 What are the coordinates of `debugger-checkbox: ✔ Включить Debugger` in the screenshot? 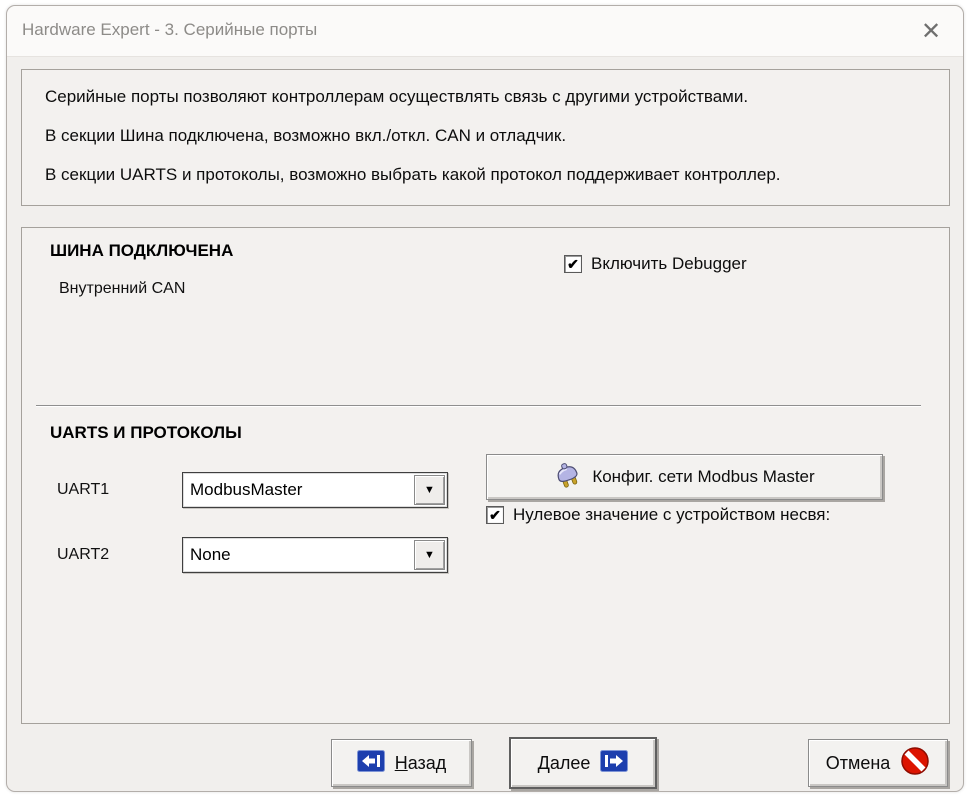 It's located at (655, 264).